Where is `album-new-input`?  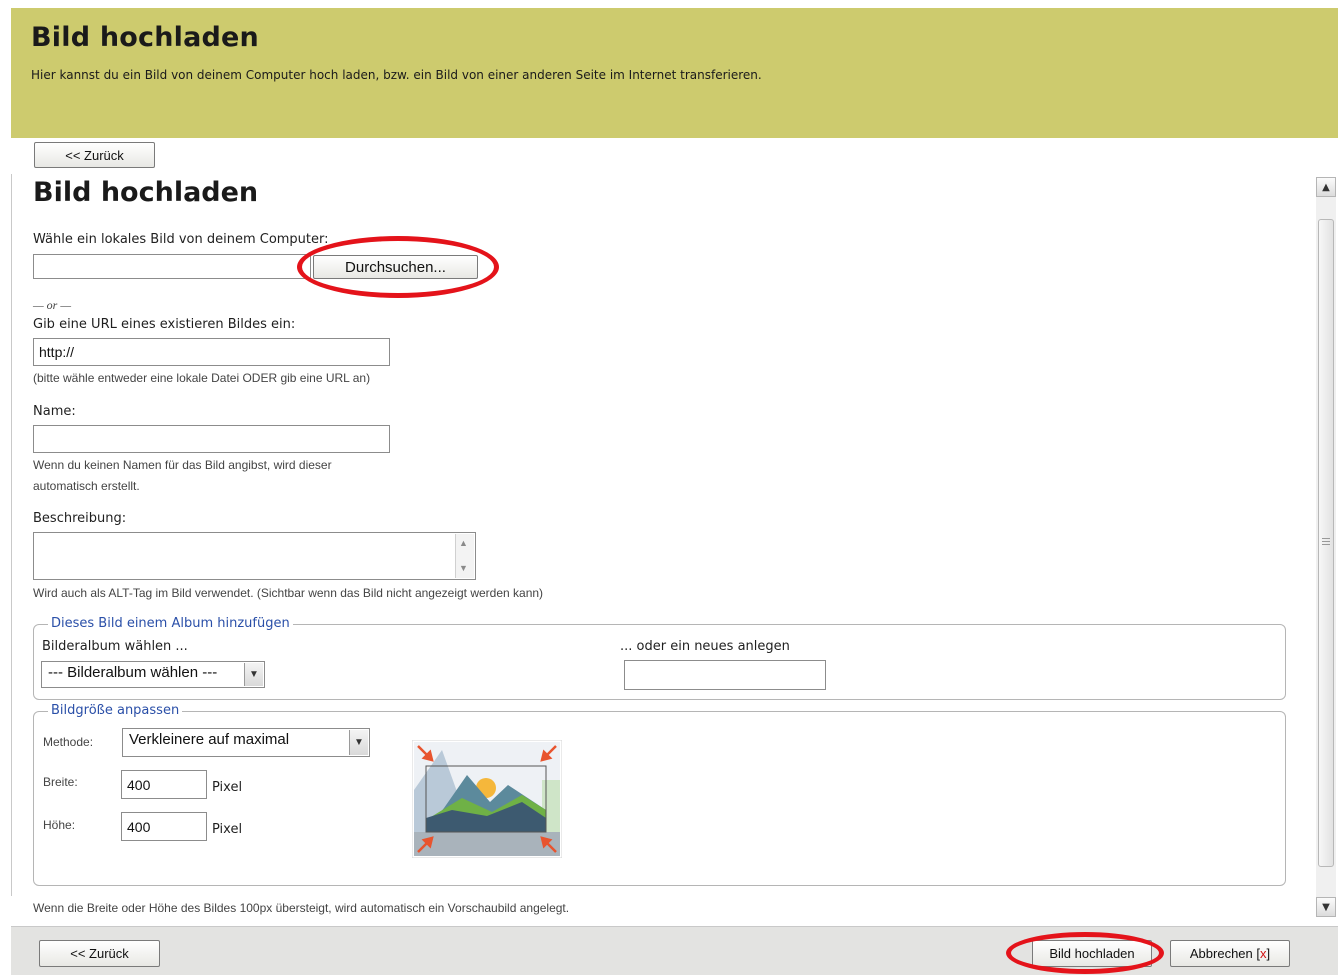 album-new-input is located at coordinates (725, 675).